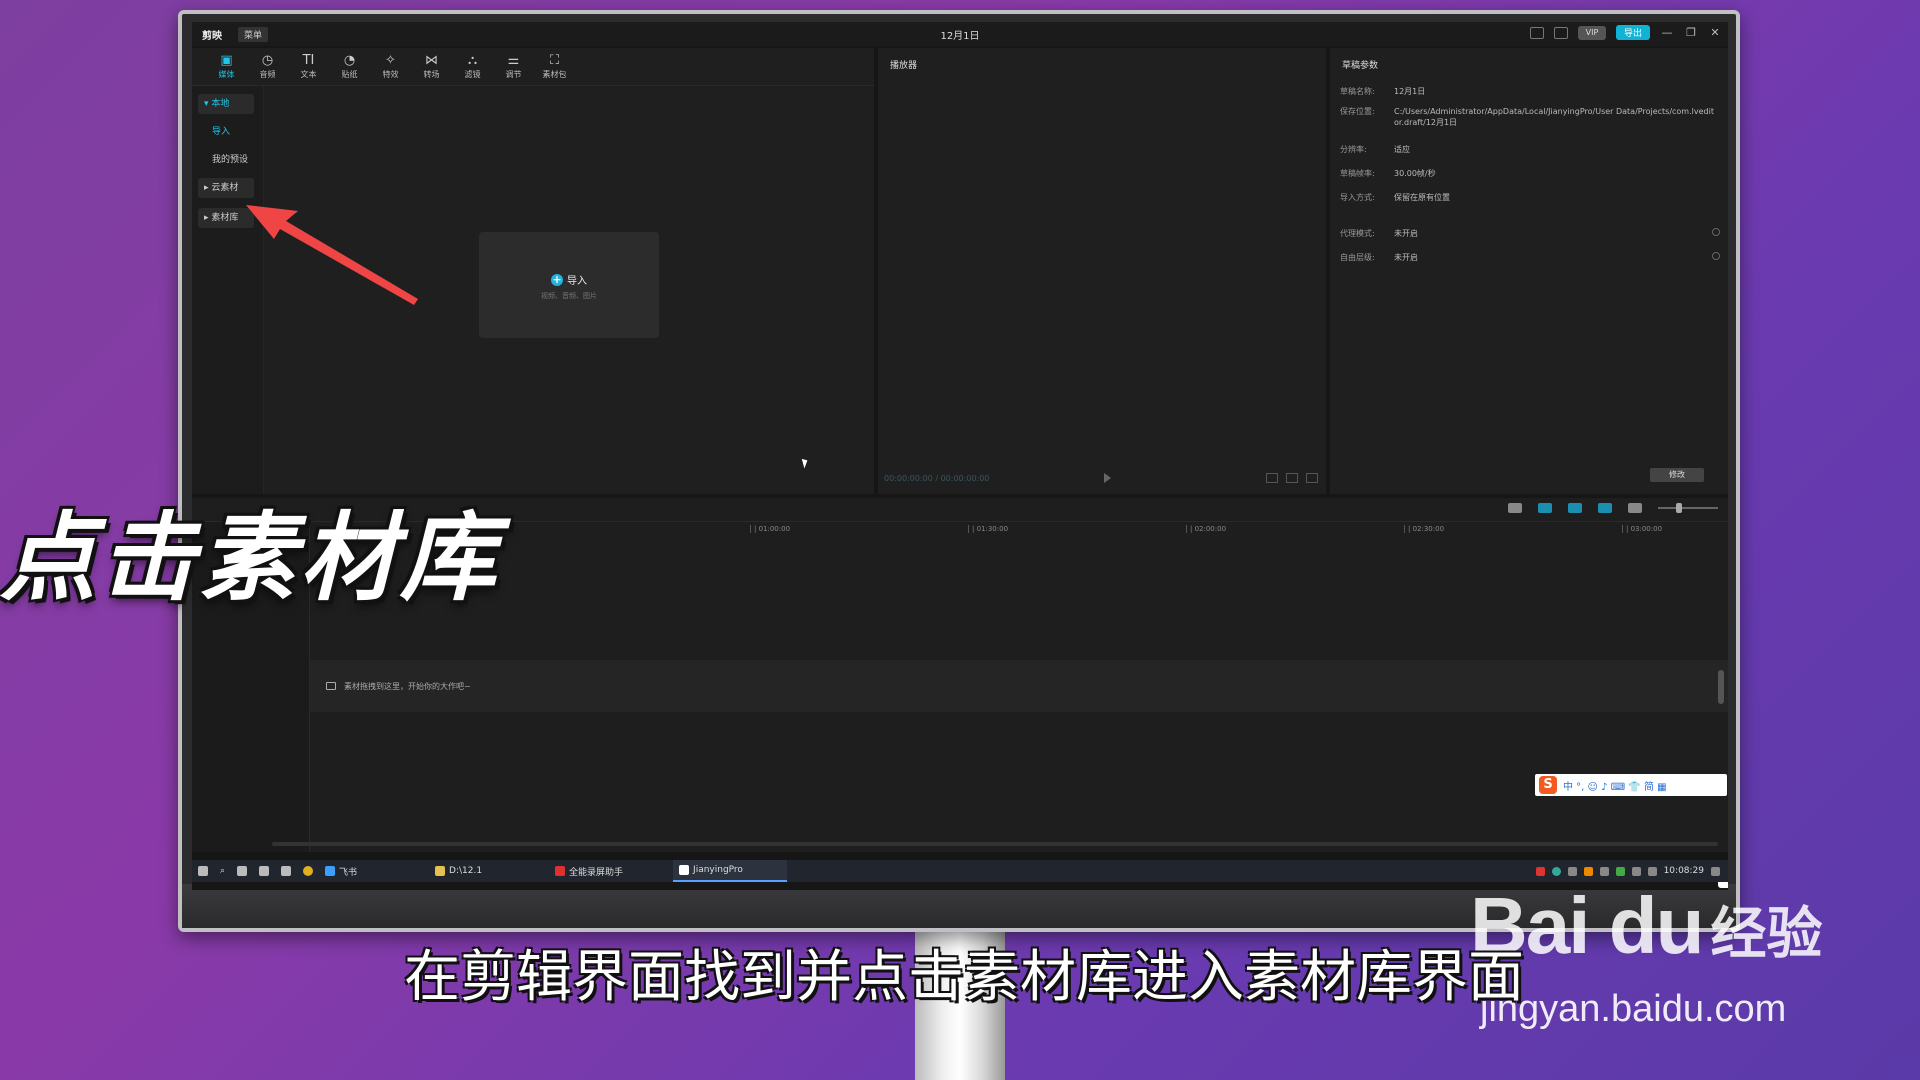  What do you see at coordinates (1575, 508) in the screenshot?
I see `auto-snap-icon` at bounding box center [1575, 508].